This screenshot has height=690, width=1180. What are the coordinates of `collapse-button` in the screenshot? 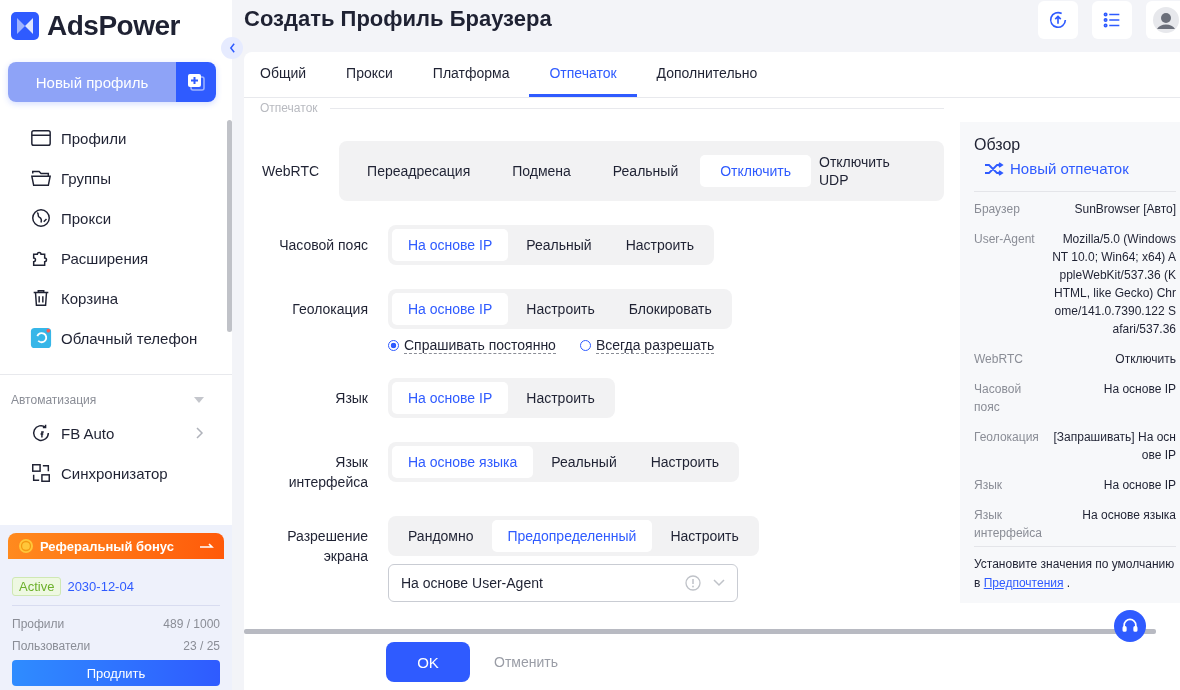 It's located at (232, 48).